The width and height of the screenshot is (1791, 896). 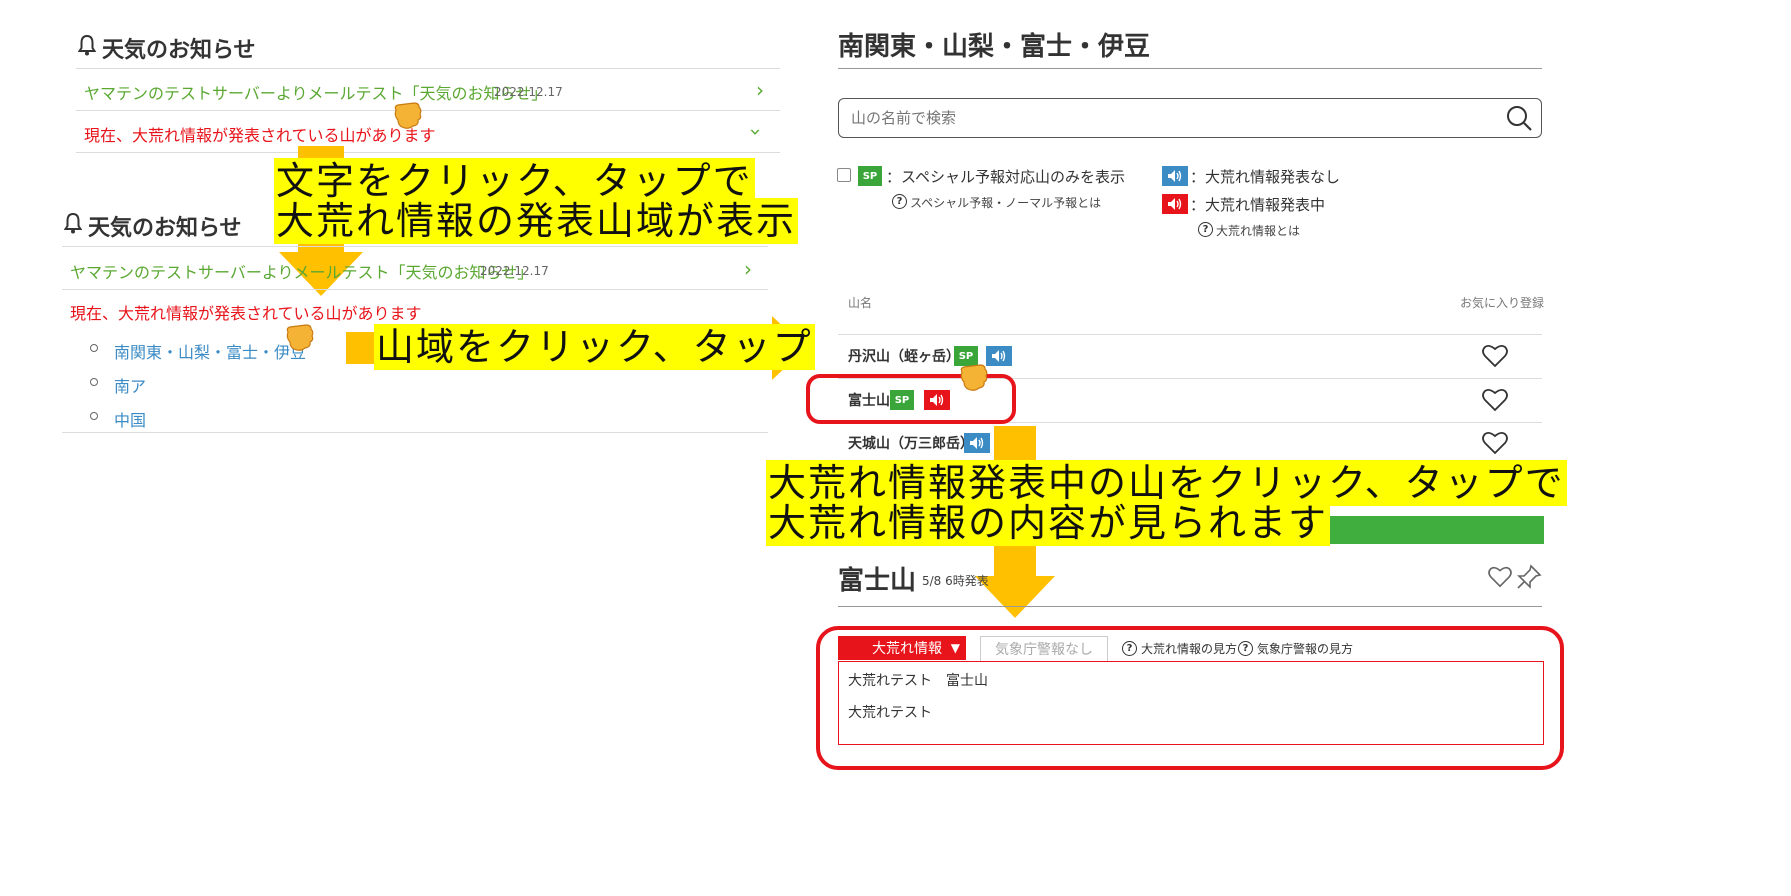 What do you see at coordinates (1048, 523) in the screenshot?
I see `callout-step3-line2: 大荒れ情報の内容が見られます` at bounding box center [1048, 523].